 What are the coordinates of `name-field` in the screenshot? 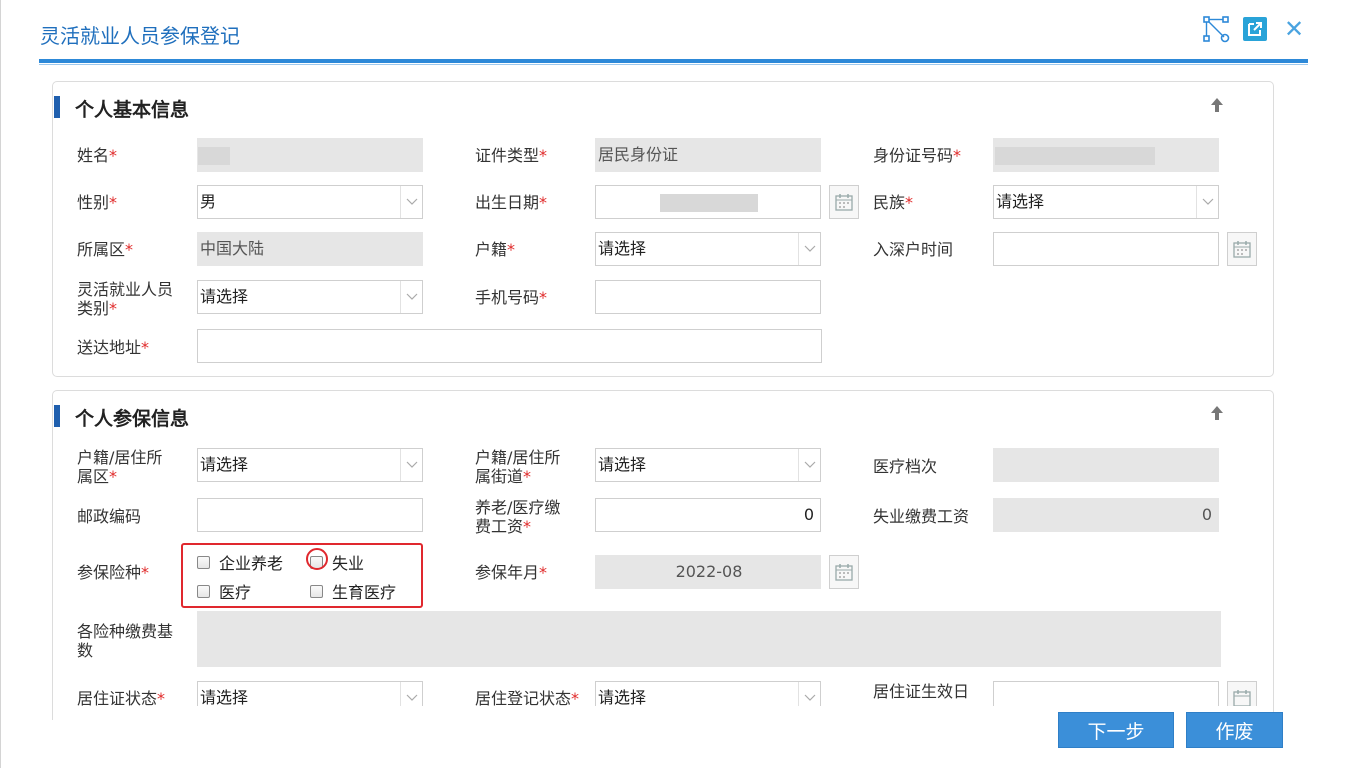 It's located at (310, 155).